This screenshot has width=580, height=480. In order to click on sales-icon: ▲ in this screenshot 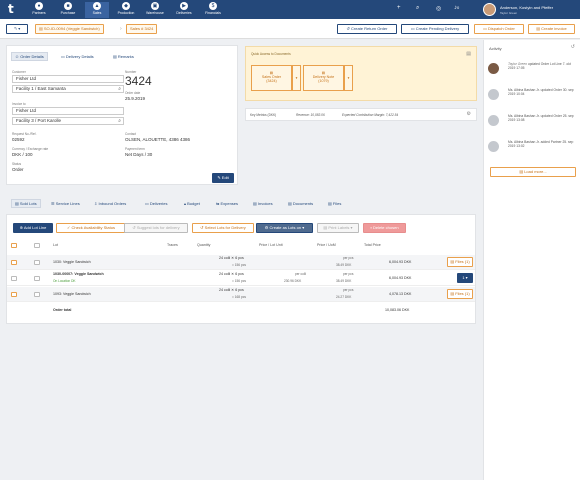, I will do `click(97, 6)`.